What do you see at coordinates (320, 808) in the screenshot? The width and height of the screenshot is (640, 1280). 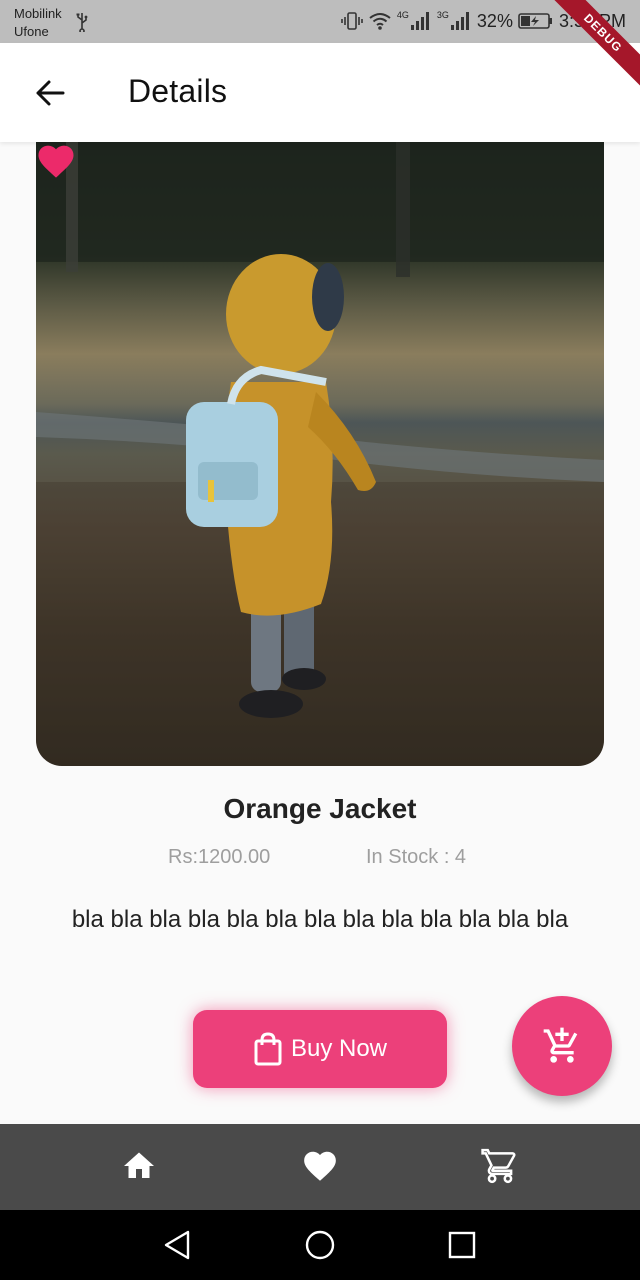 I see `product-name: Orange Jacket` at bounding box center [320, 808].